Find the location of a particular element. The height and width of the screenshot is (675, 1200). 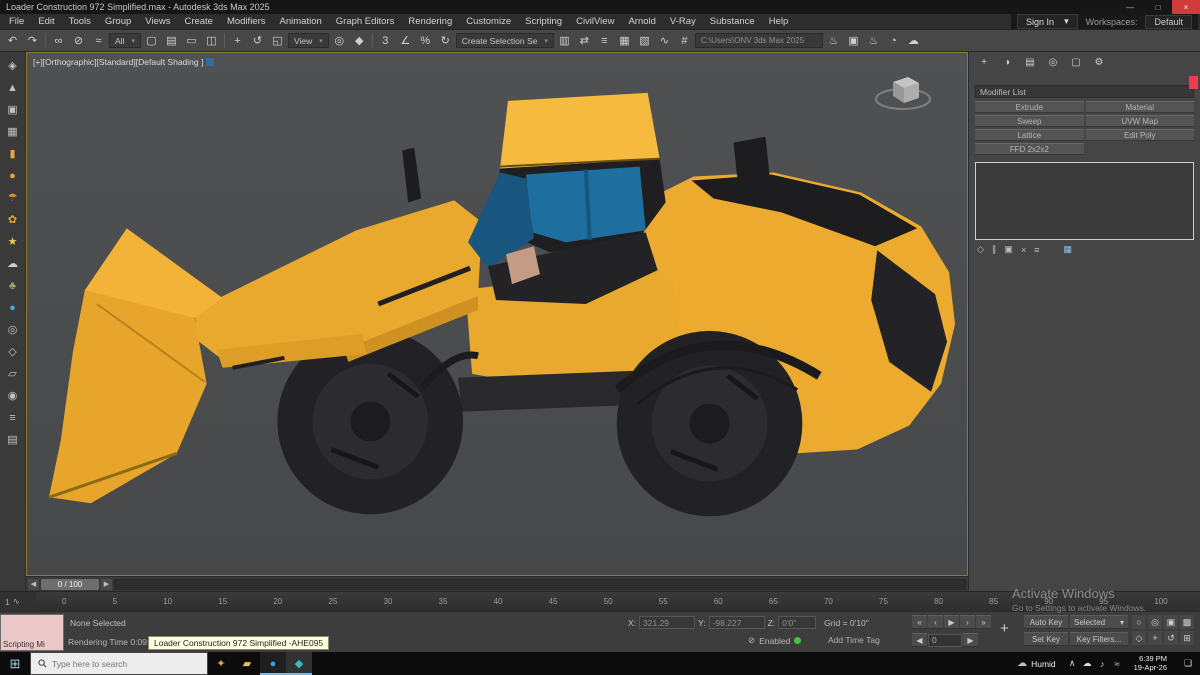

club-icon: ♣ is located at coordinates (13, 285).